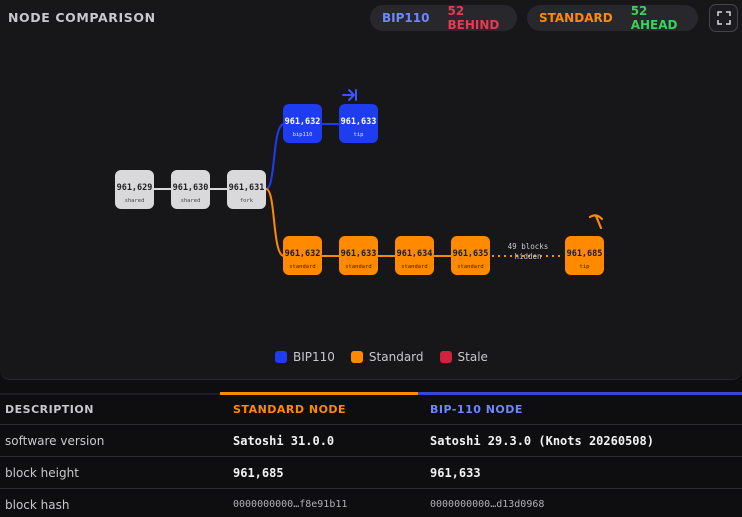 This screenshot has height=517, width=742. I want to click on connector-standard-fork, so click(275, 222).